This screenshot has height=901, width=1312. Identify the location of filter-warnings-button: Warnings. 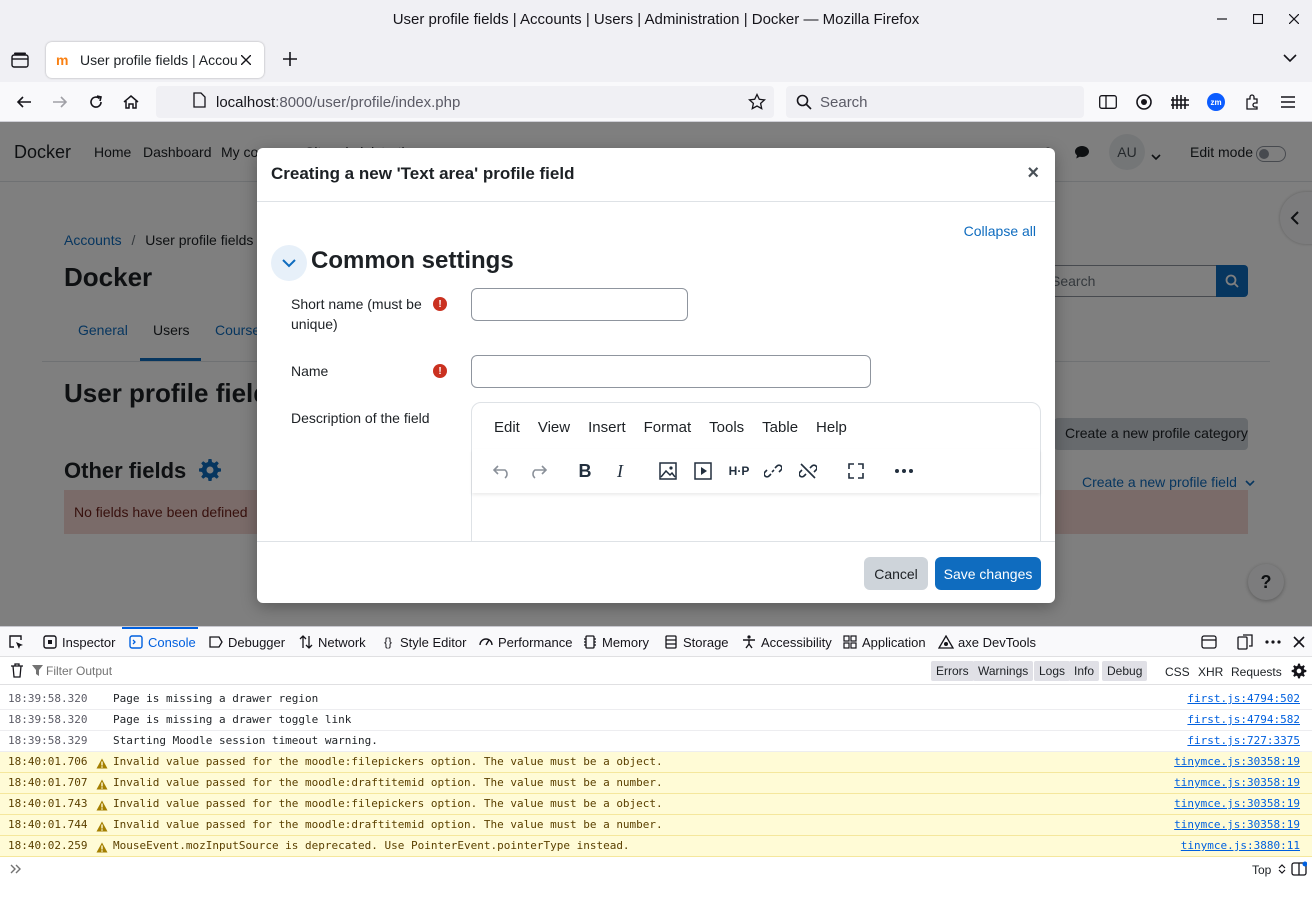
(1003, 671).